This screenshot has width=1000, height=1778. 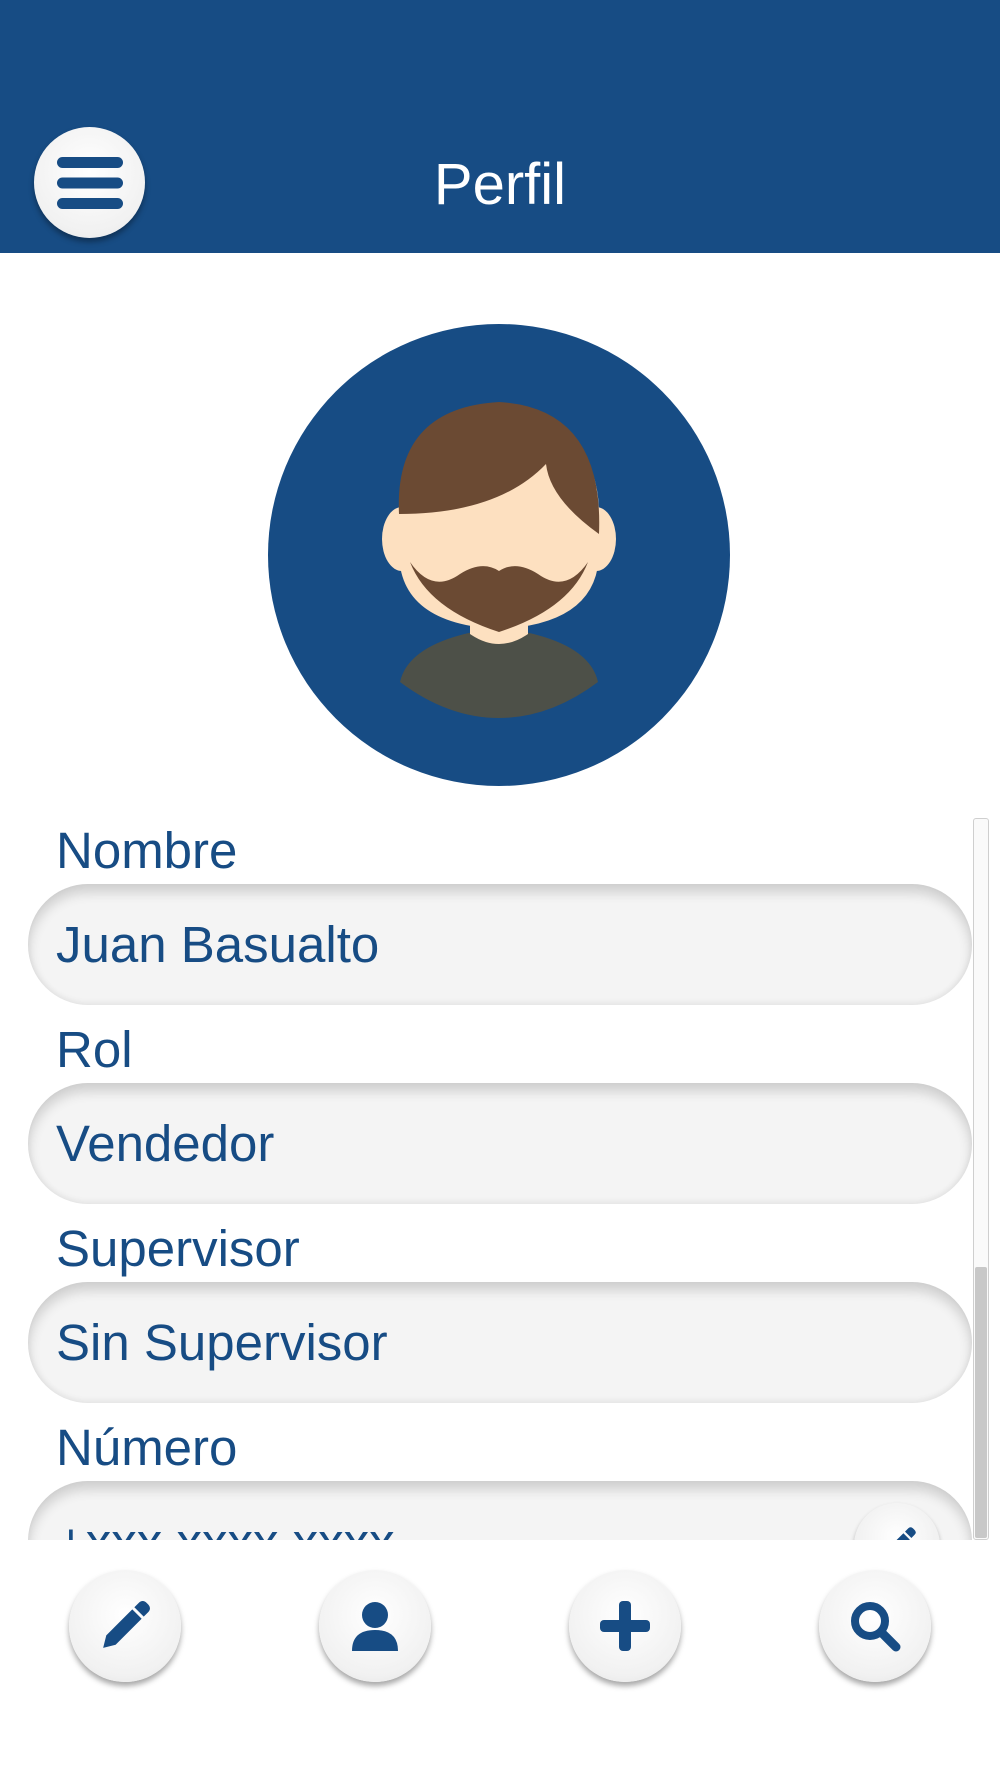 I want to click on user-icon, so click(x=375, y=1626).